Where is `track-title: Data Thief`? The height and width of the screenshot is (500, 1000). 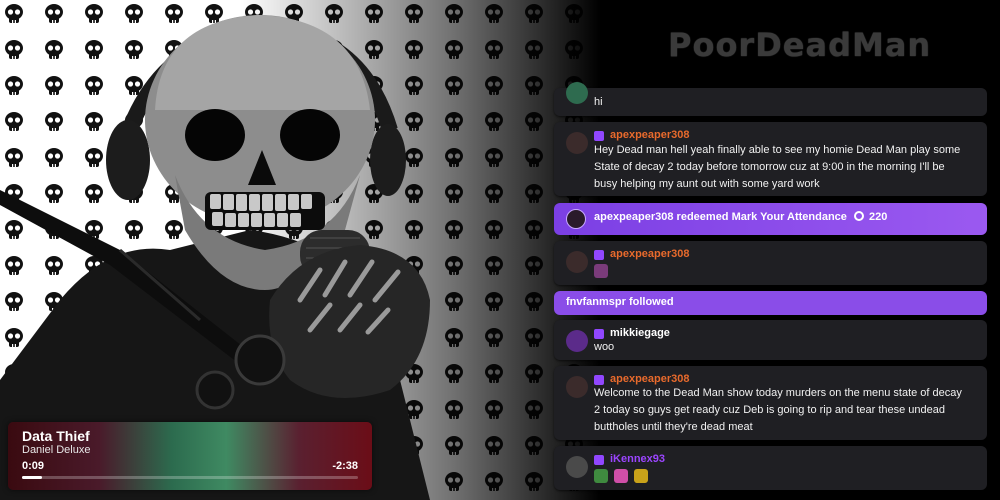 track-title: Data Thief is located at coordinates (56, 436).